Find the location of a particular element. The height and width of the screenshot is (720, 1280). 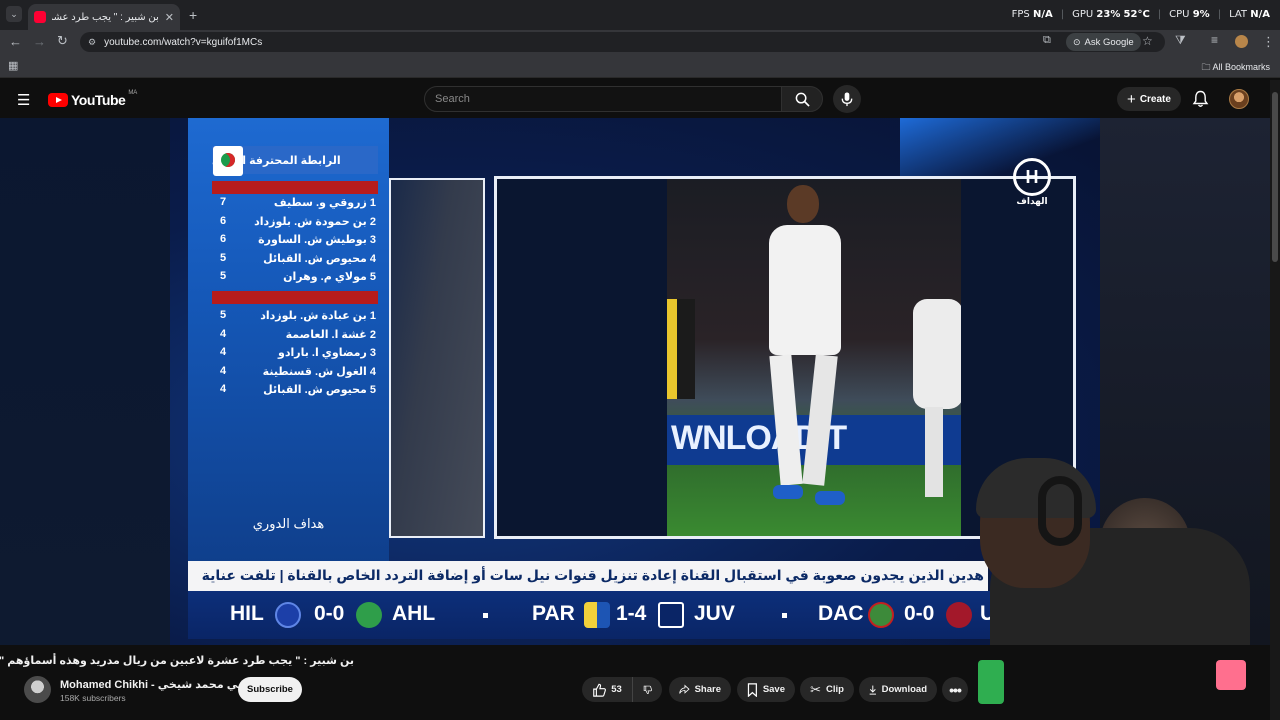

forward-icon: → is located at coordinates (39, 41).